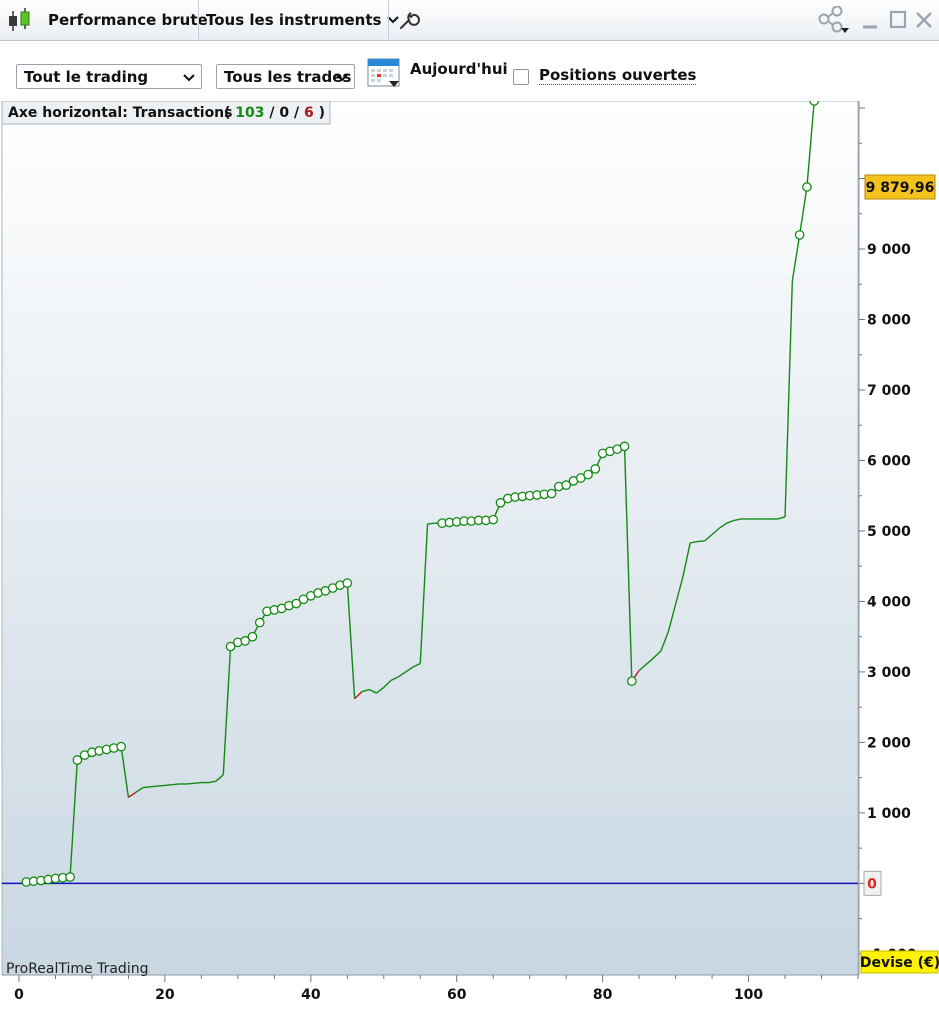  I want to click on y-tick-label: 1 000, so click(889, 814).